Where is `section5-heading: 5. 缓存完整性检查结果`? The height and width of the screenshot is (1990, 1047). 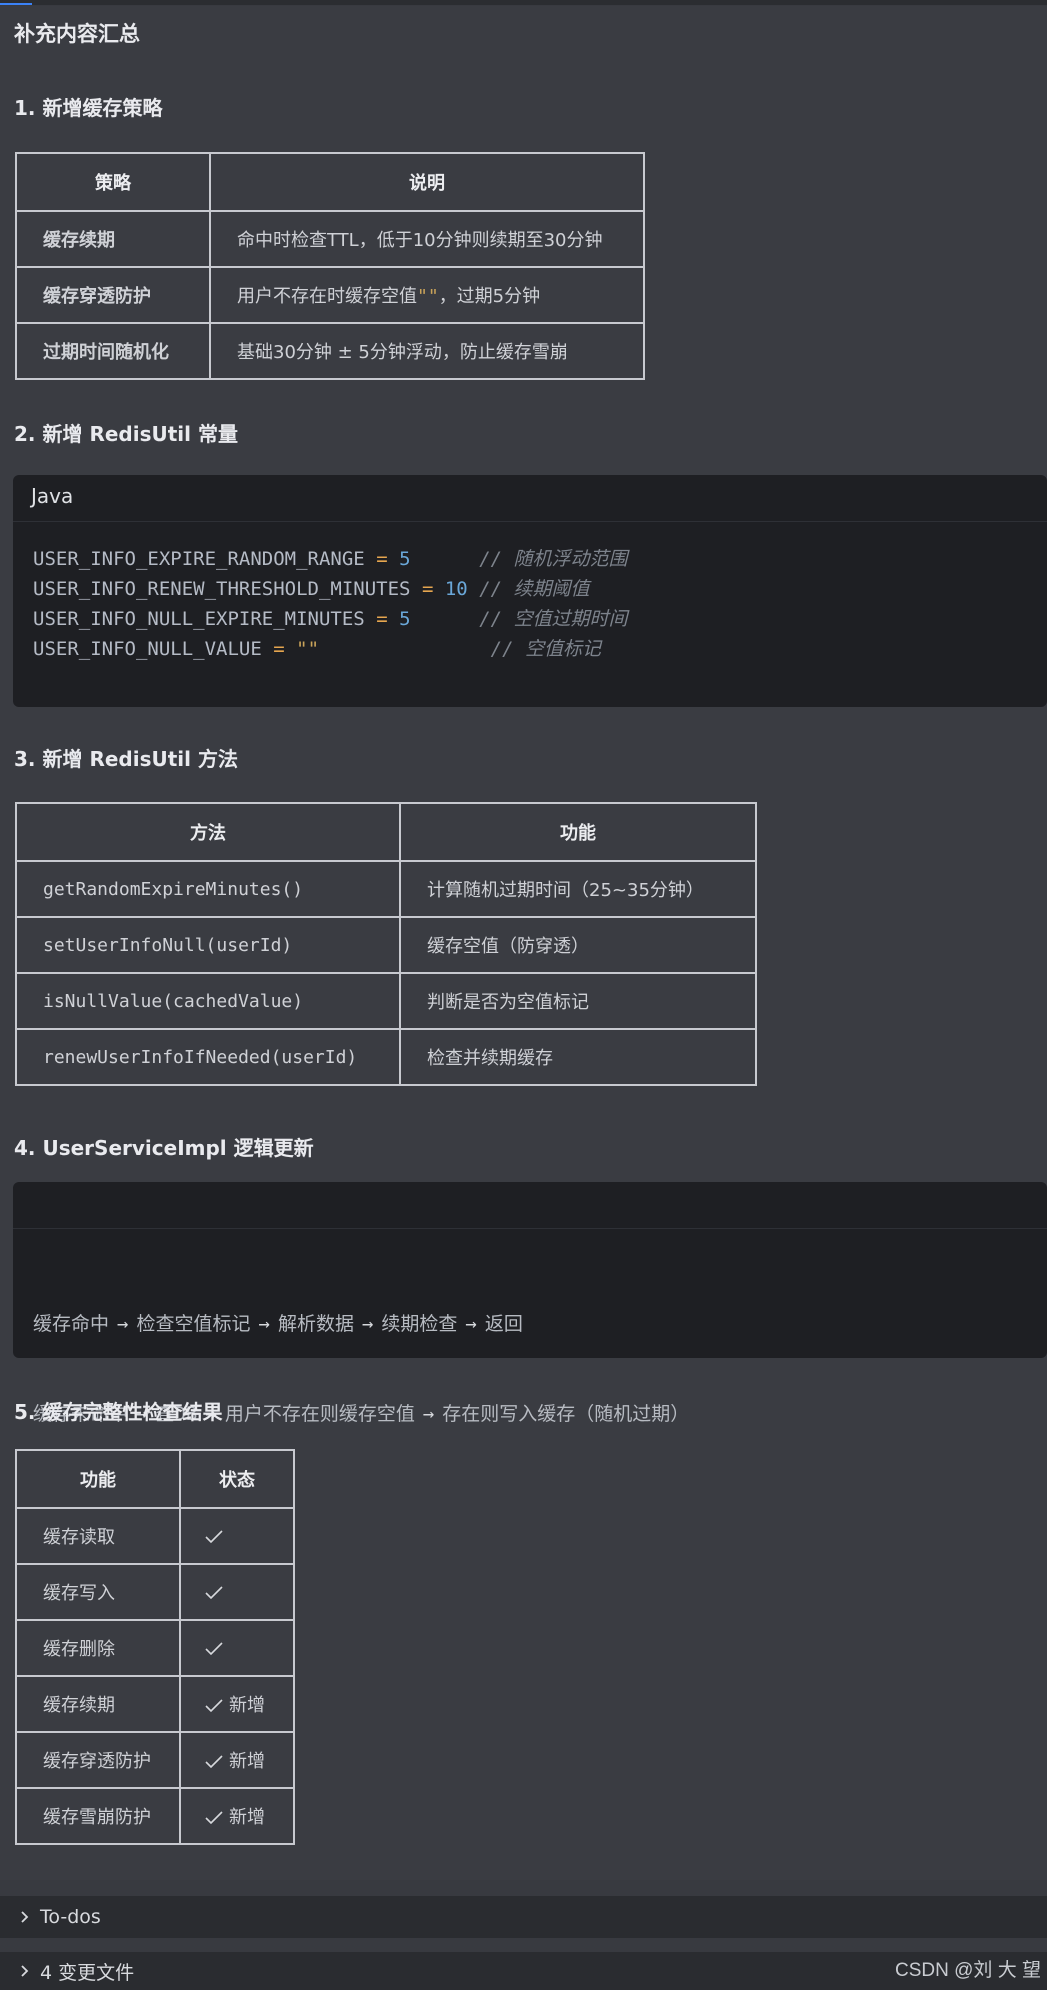
section5-heading: 5. 缓存完整性检查结果 is located at coordinates (118, 1412).